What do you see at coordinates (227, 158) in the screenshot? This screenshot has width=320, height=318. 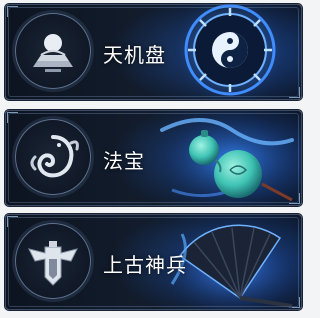 I see `jade-gourd-illustration` at bounding box center [227, 158].